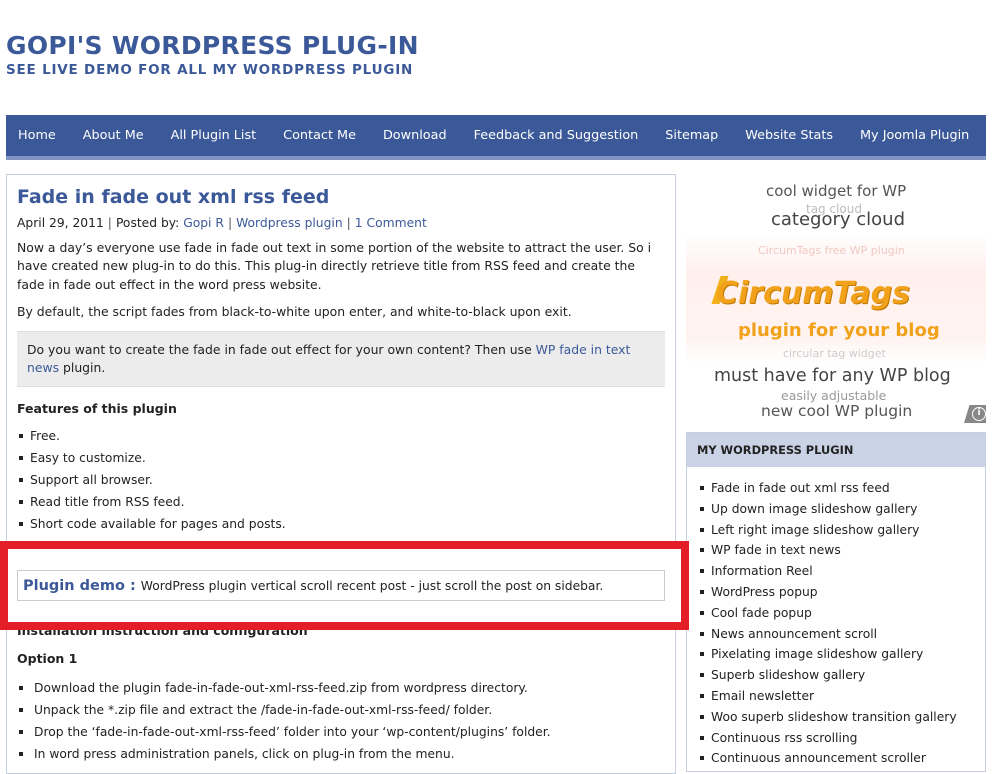 The height and width of the screenshot is (774, 993). What do you see at coordinates (842, 634) in the screenshot?
I see `plugin-link: News announcement scroll` at bounding box center [842, 634].